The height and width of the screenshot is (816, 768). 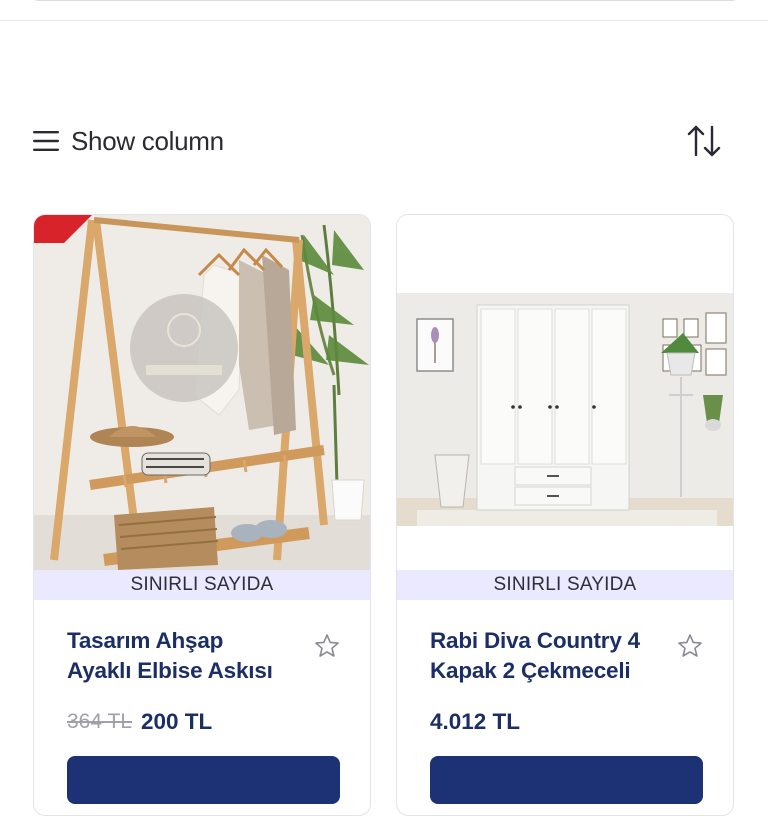 I want to click on product-title: Rabi Diva Country 4 Kapak 2 Çekmeceli, so click(x=542, y=656).